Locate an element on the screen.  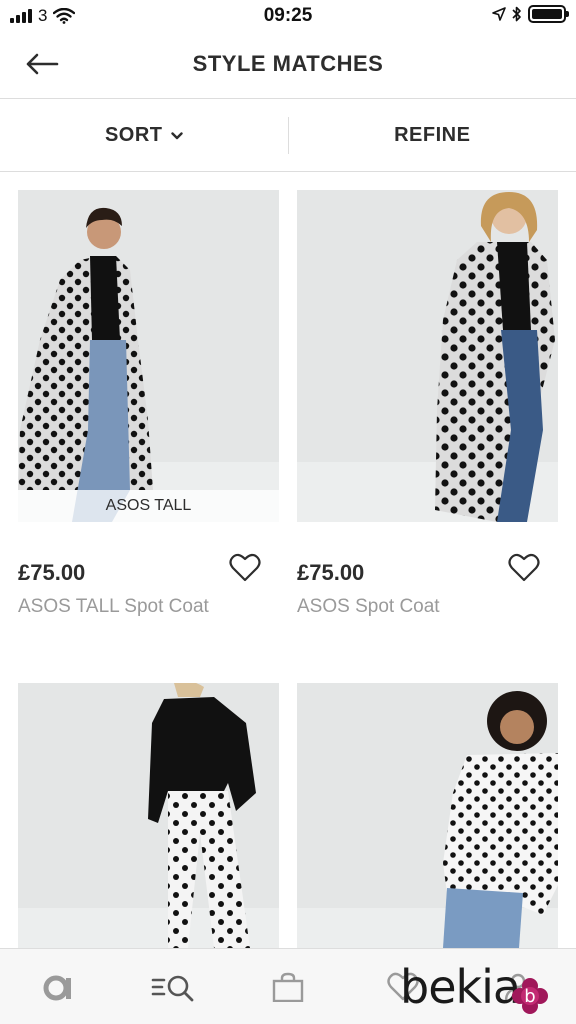
watermark-logo: bekia b is located at coordinates (475, 990).